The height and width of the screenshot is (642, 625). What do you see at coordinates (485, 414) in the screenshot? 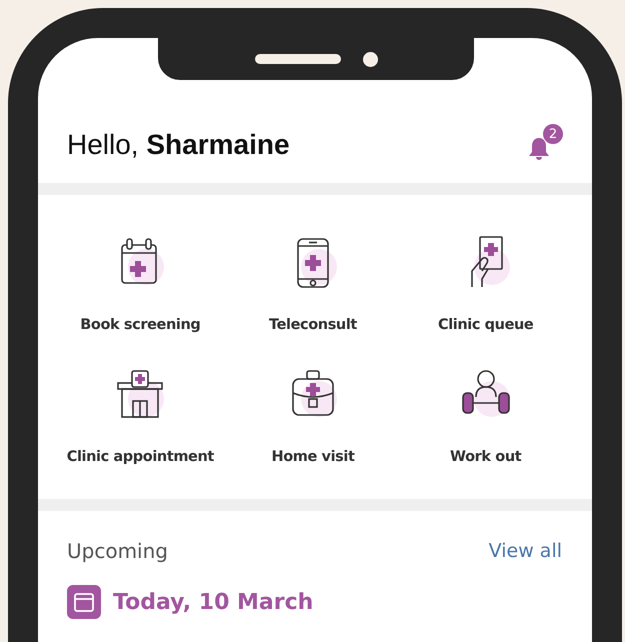
I see `service-tile: Work out` at bounding box center [485, 414].